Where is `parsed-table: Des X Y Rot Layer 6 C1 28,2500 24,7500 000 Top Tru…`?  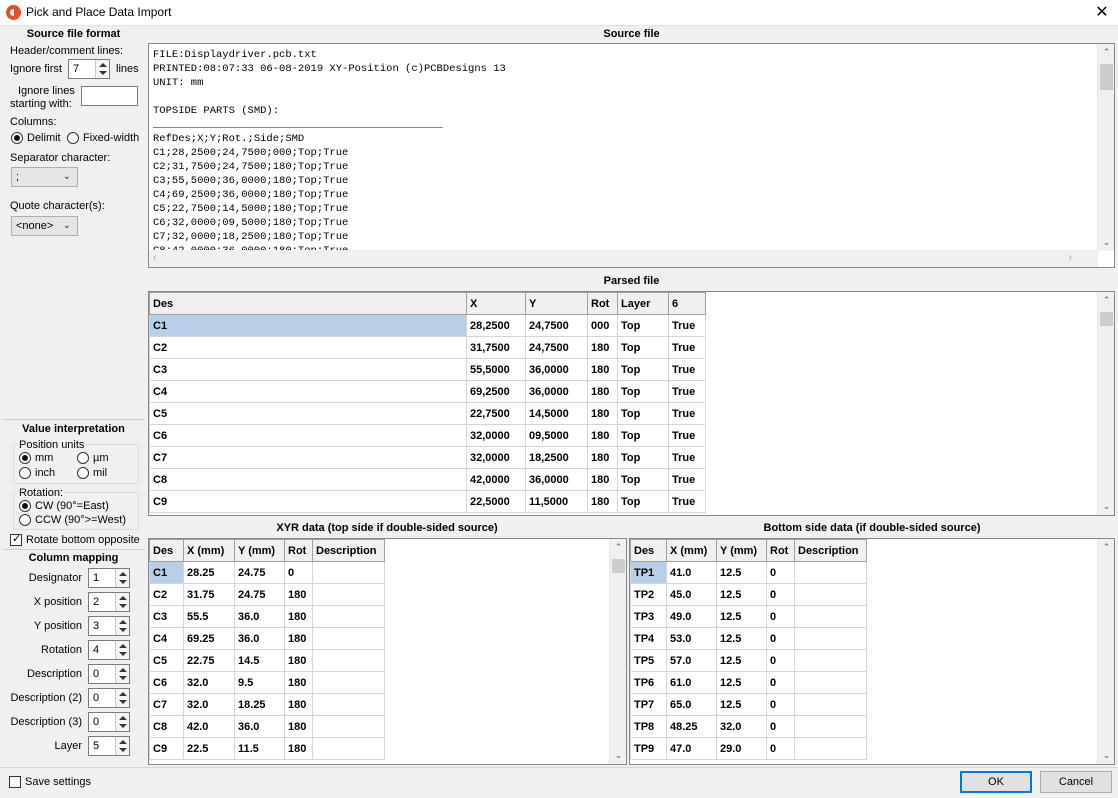
parsed-table: Des X Y Rot Layer 6 C1 28,2500 24,7500 000 Top Tru… is located at coordinates (427, 402).